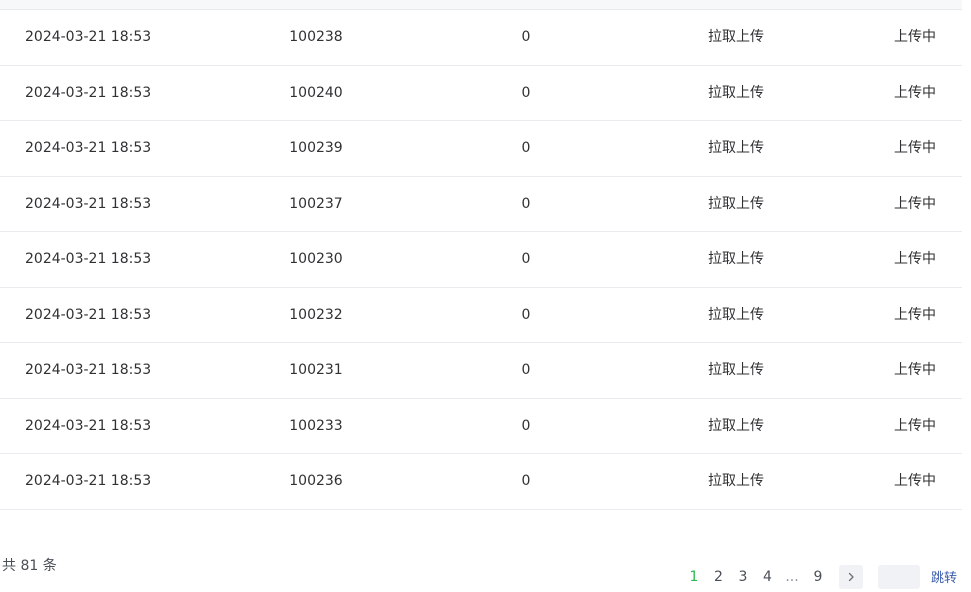 The image size is (971, 592). Describe the element at coordinates (944, 576) in the screenshot. I see `jump-button: 跳转` at that location.